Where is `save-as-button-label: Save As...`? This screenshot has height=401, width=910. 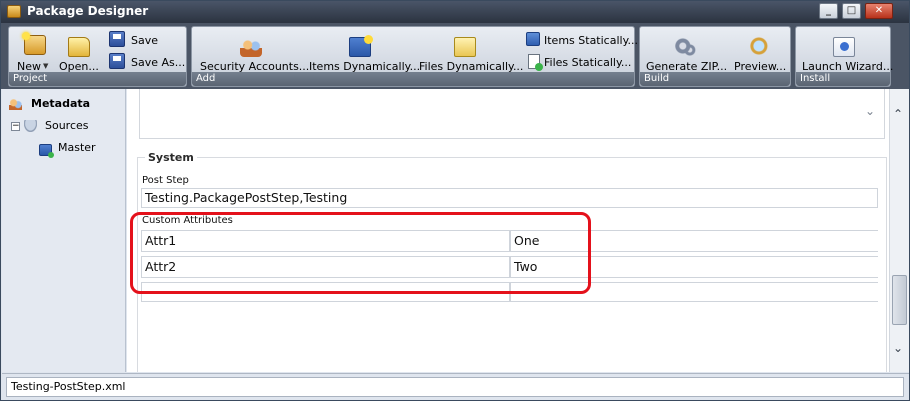 save-as-button-label: Save As... is located at coordinates (158, 62).